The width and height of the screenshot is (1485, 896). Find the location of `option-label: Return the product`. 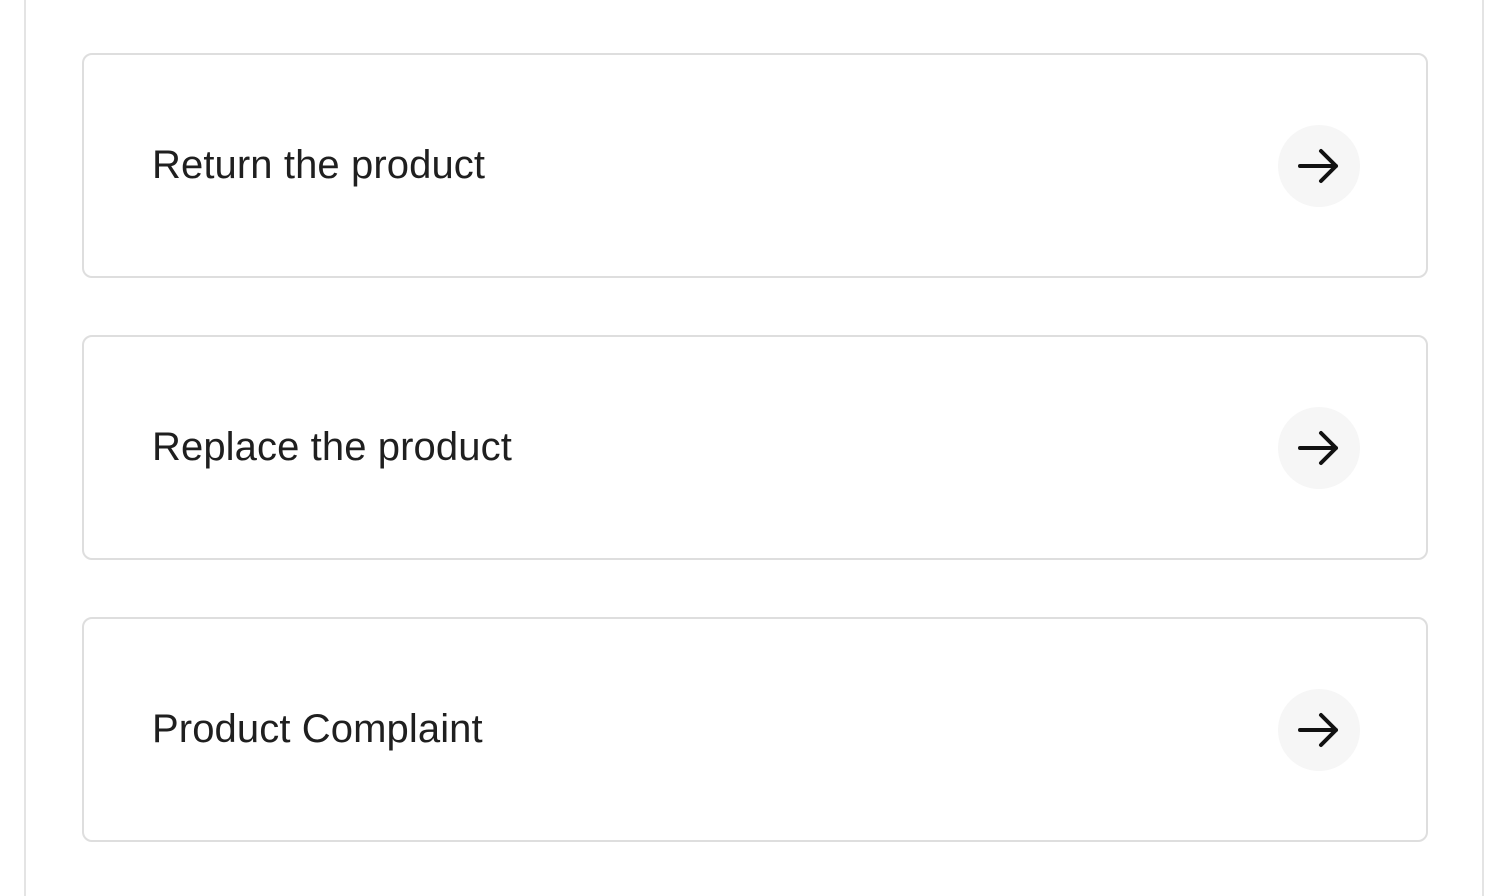

option-label: Return the product is located at coordinates (319, 165).